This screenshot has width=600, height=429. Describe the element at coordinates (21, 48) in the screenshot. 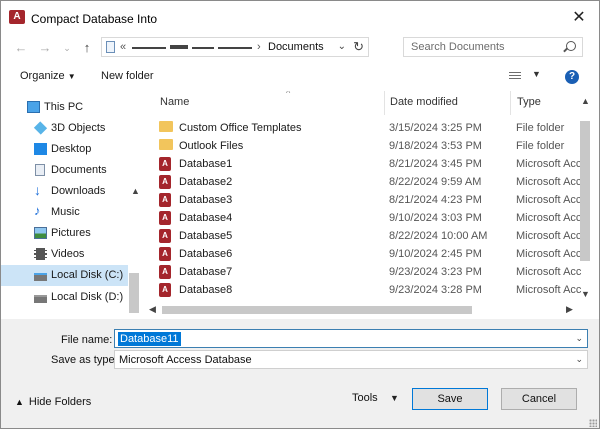

I see `back-arrow-icon: ←` at that location.